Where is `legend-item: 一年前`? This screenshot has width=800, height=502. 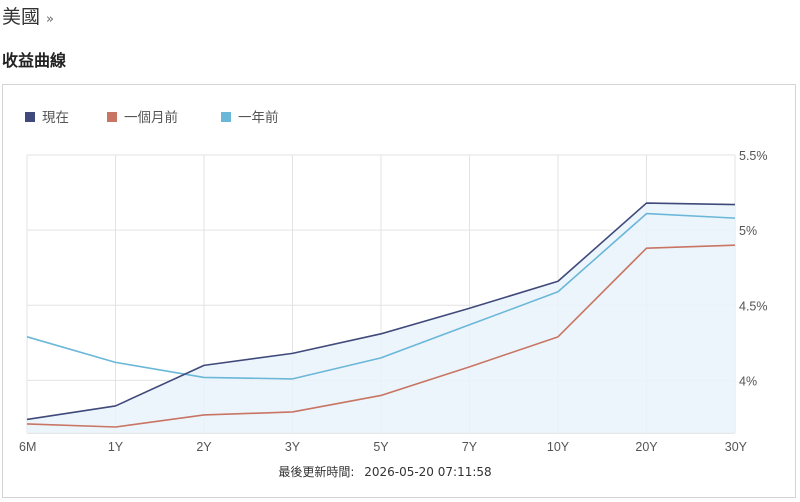 legend-item: 一年前 is located at coordinates (250, 117).